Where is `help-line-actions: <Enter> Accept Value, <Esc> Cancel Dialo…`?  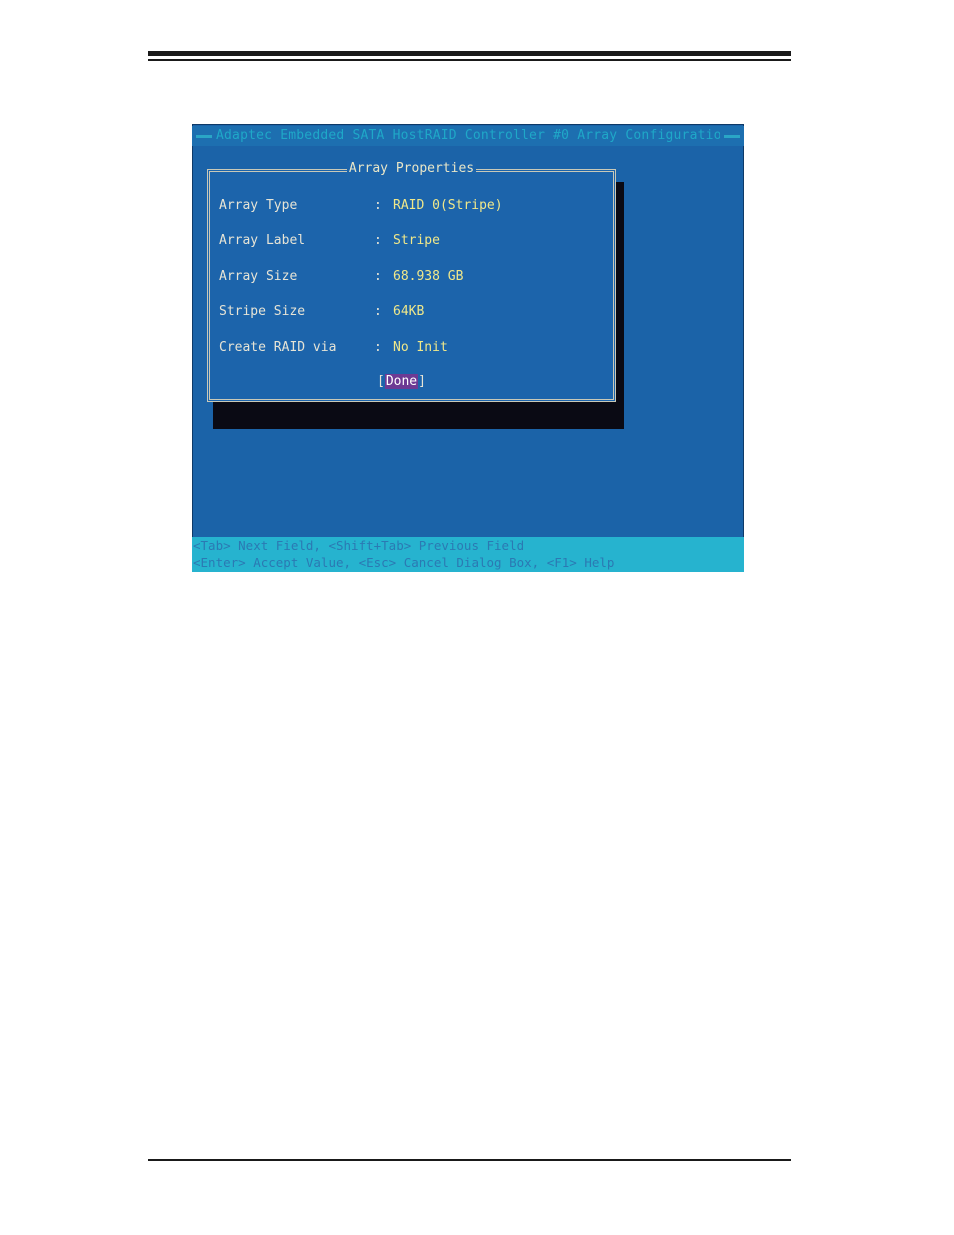 help-line-actions: <Enter> Accept Value, <Esc> Cancel Dialo… is located at coordinates (404, 562).